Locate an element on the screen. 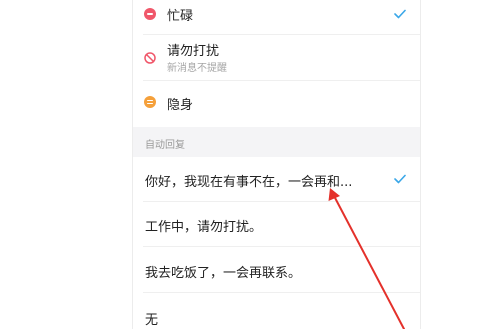 The image size is (495, 329). auto-reply-text: 无 is located at coordinates (152, 320).